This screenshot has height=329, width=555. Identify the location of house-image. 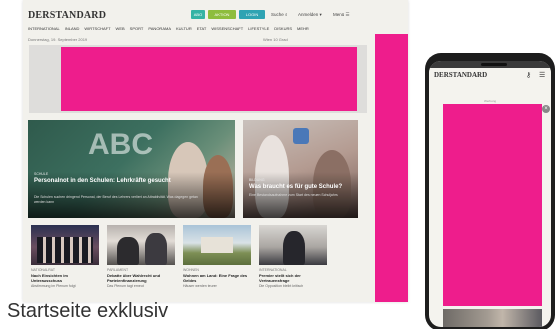
(217, 245).